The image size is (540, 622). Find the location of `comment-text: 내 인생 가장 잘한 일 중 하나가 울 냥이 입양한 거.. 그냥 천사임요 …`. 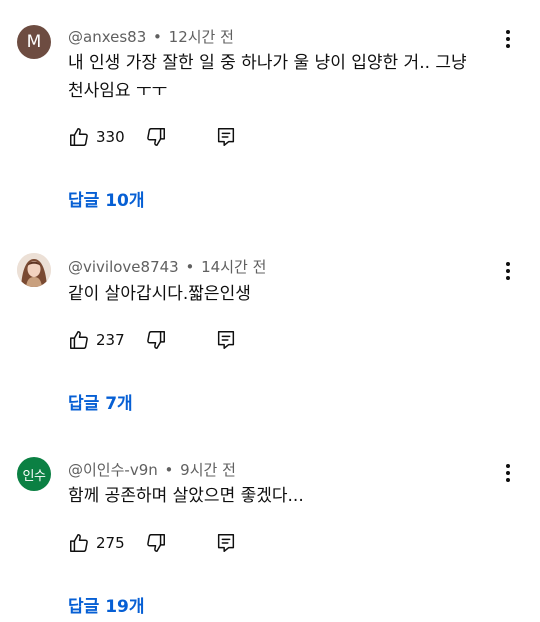

comment-text: 내 인생 가장 잘한 일 중 하나가 울 냥이 입양한 거.. 그냥 천사임요 … is located at coordinates (288, 77).